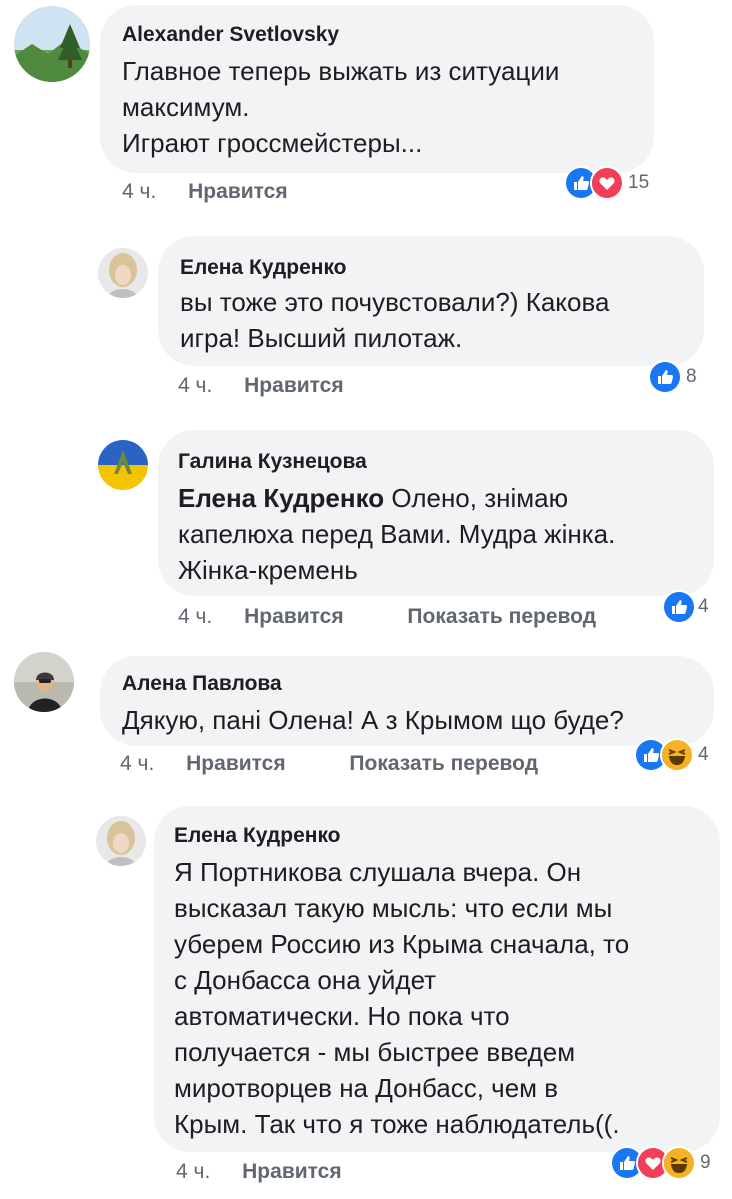  Describe the element at coordinates (341, 71) in the screenshot. I see `comment-line: Главное теперь выжать из ситуации` at that location.